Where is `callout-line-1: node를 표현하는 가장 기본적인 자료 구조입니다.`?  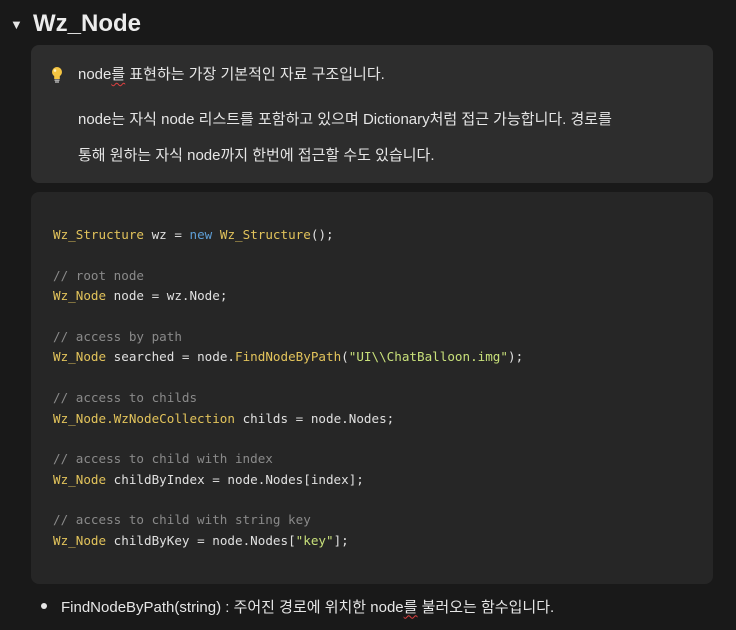
callout-line-1: node를 표현하는 가장 기본적인 자료 구조입니다. is located at coordinates (231, 74).